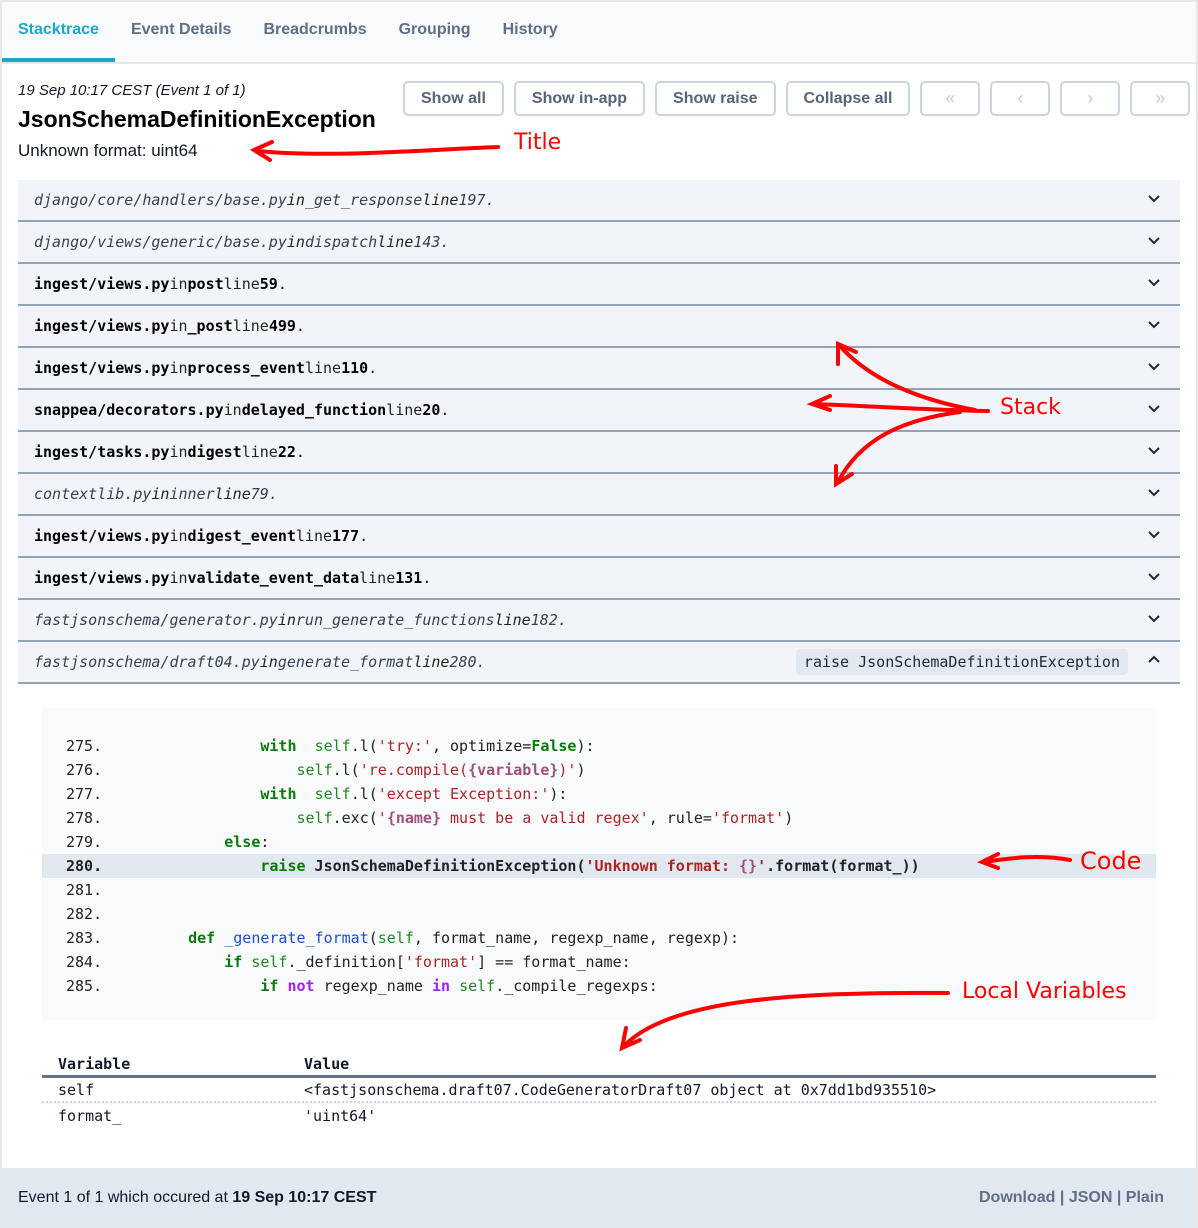 The width and height of the screenshot is (1198, 1228). Describe the element at coordinates (950, 98) in the screenshot. I see `first-event-button: «` at that location.